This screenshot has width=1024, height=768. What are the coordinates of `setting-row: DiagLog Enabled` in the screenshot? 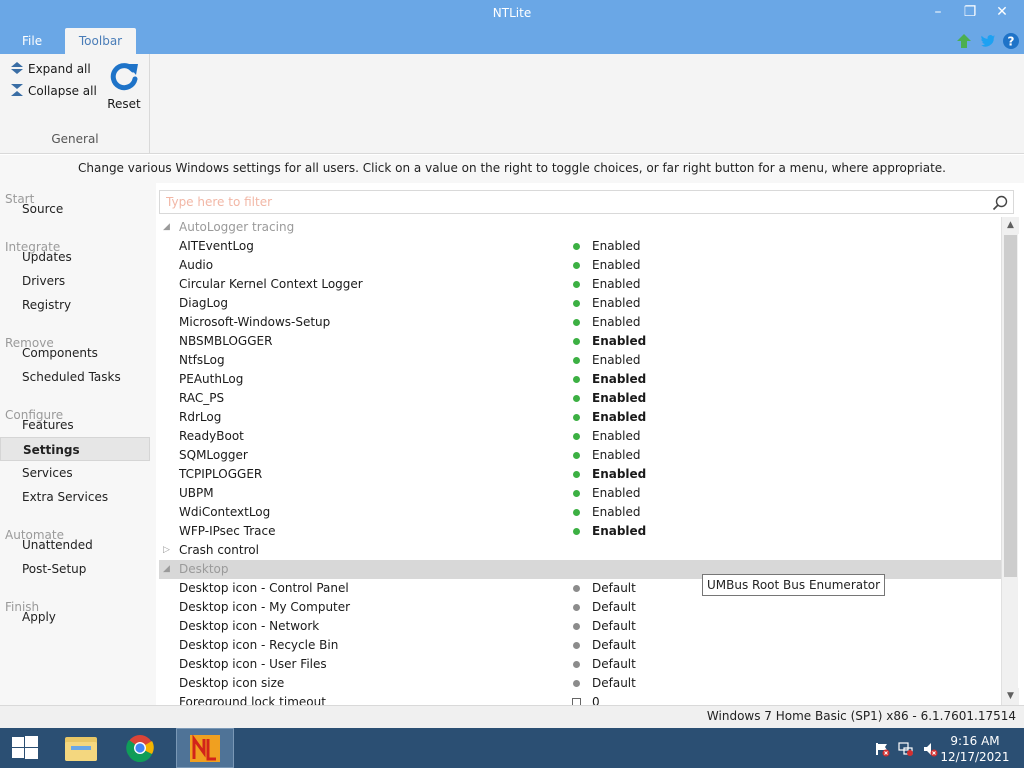 It's located at (580, 303).